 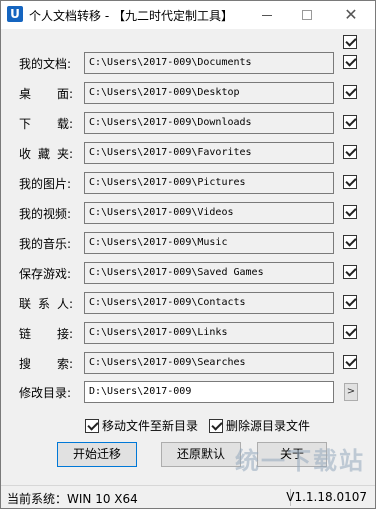 What do you see at coordinates (25, 364) in the screenshot?
I see `folder-label-char: 搜` at bounding box center [25, 364].